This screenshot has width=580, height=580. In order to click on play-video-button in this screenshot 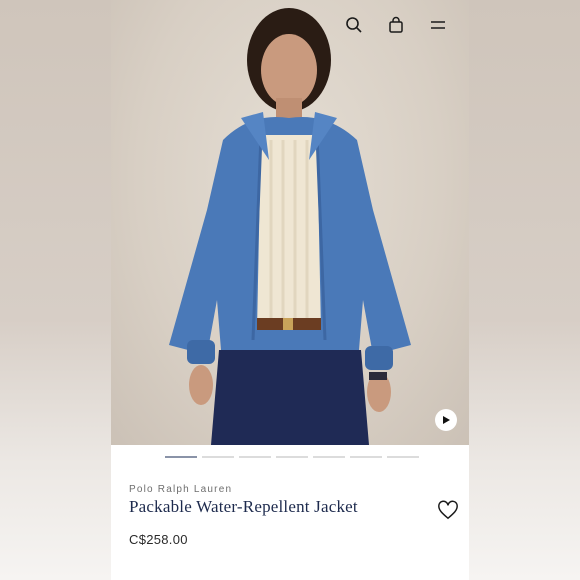, I will do `click(446, 420)`.